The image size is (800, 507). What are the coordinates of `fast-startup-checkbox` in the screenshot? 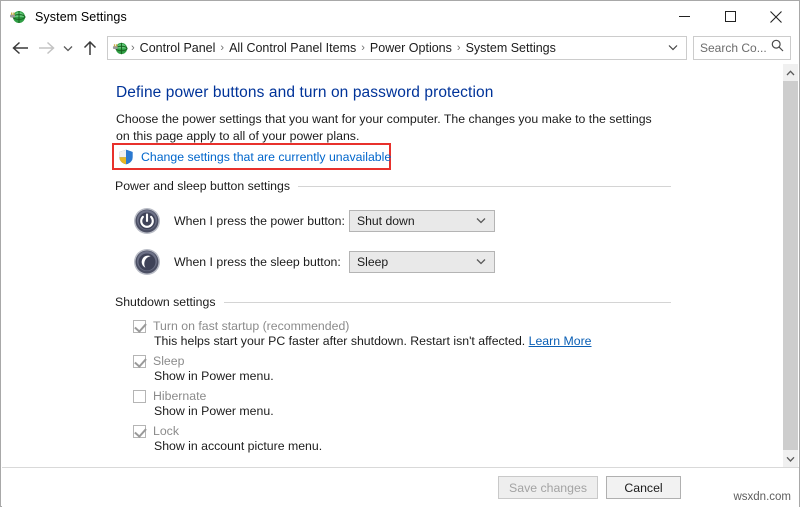 It's located at (139, 326).